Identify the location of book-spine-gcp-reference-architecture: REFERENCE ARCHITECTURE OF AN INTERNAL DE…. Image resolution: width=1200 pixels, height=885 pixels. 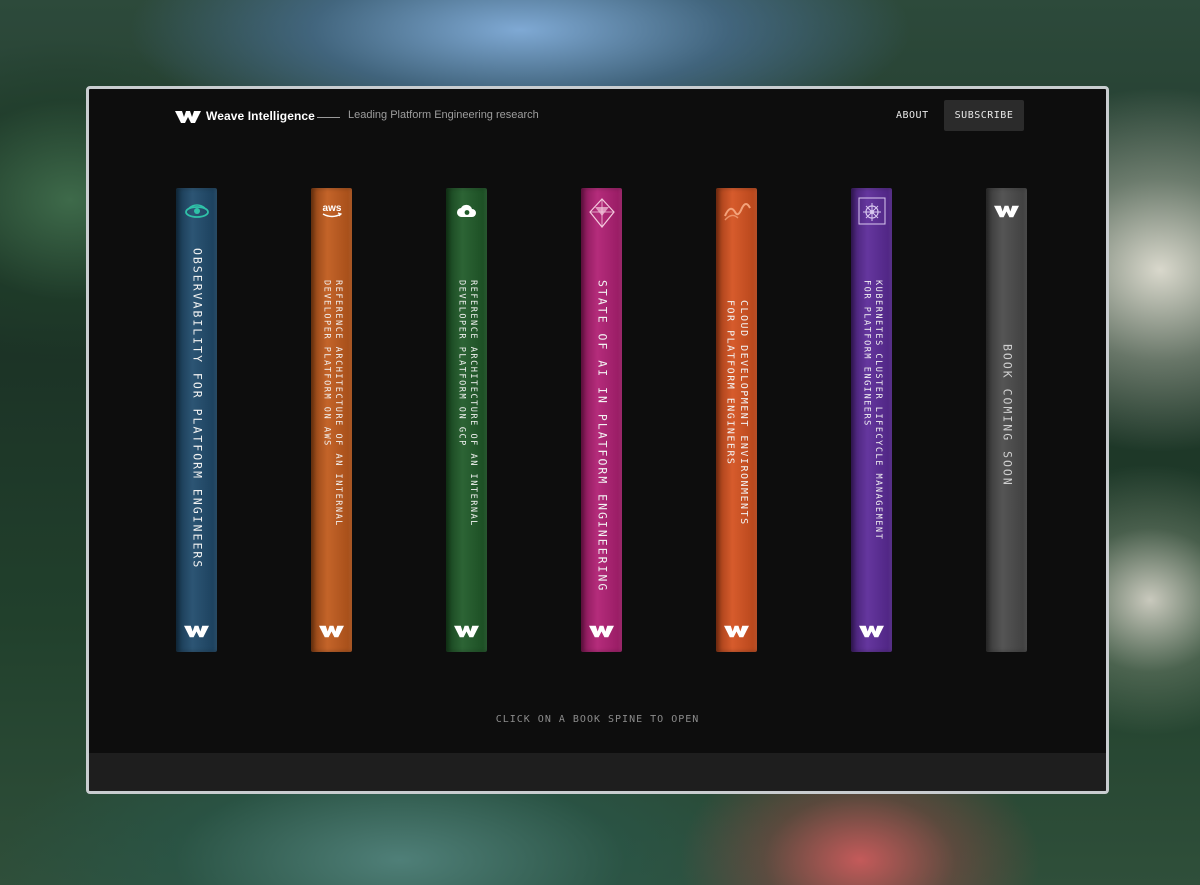
(466, 420).